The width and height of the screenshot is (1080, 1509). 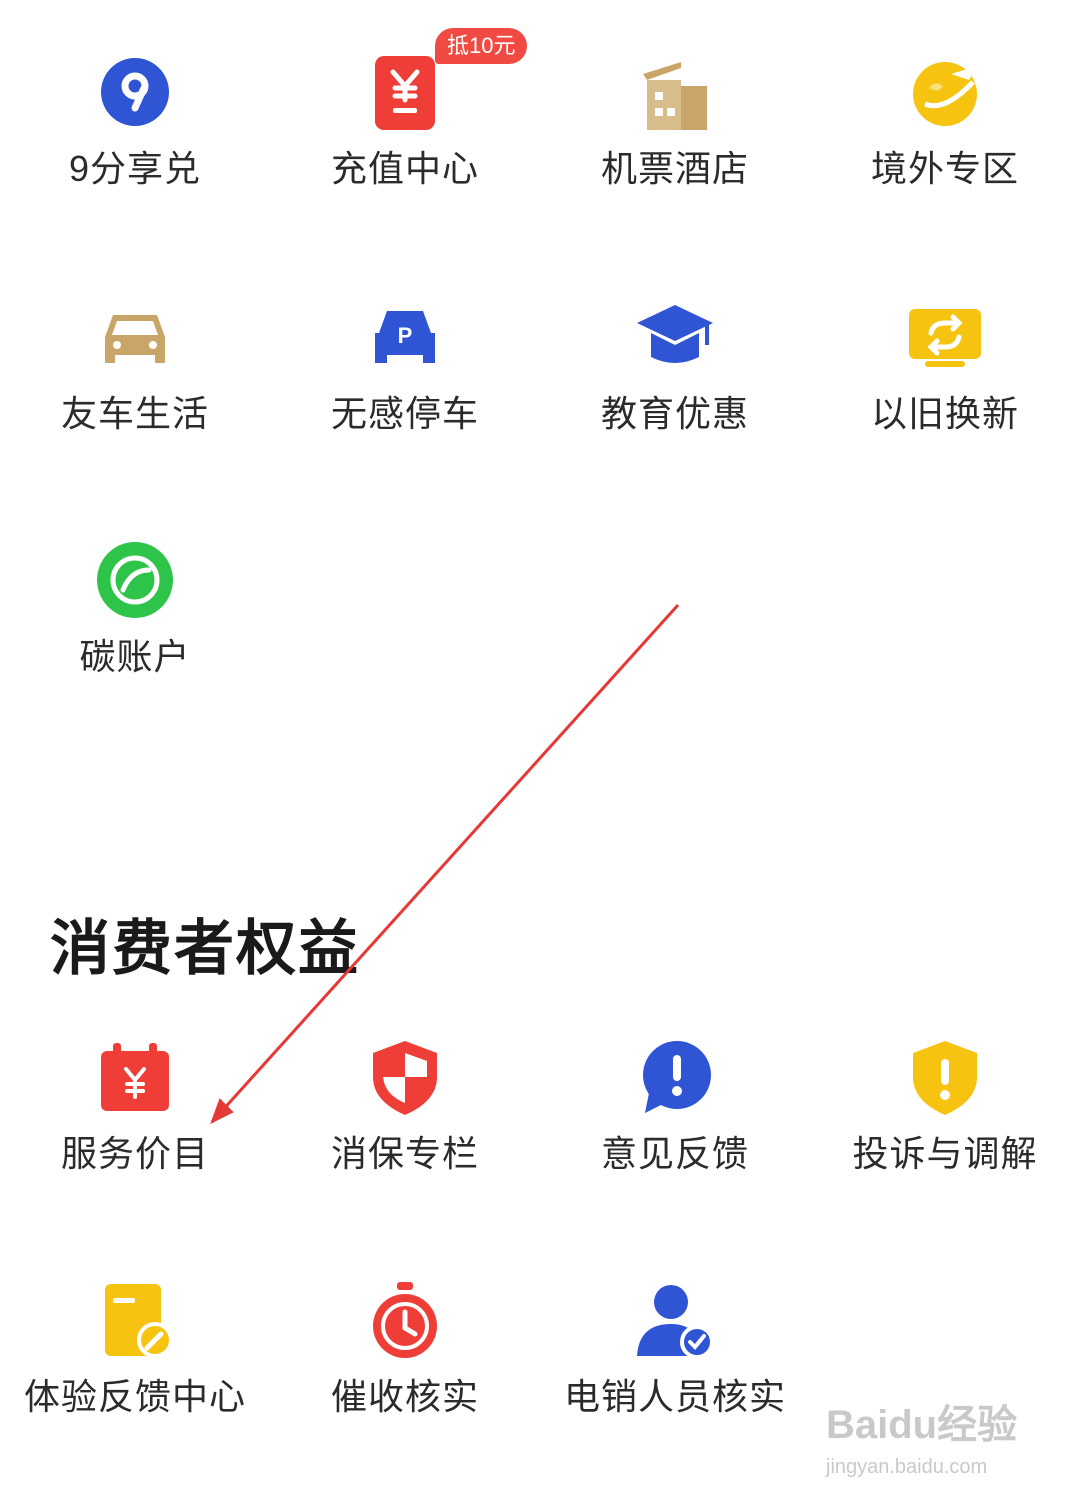 I want to click on service-label: 消保专栏, so click(x=404, y=1153).